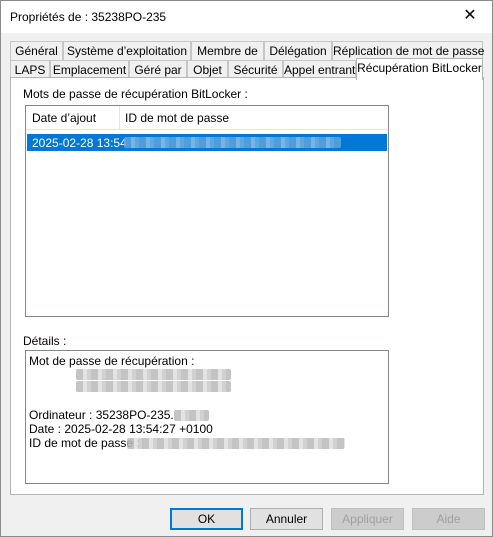 The image size is (493, 537). I want to click on password-id-label: ID de mot de passe :, so click(84, 443).